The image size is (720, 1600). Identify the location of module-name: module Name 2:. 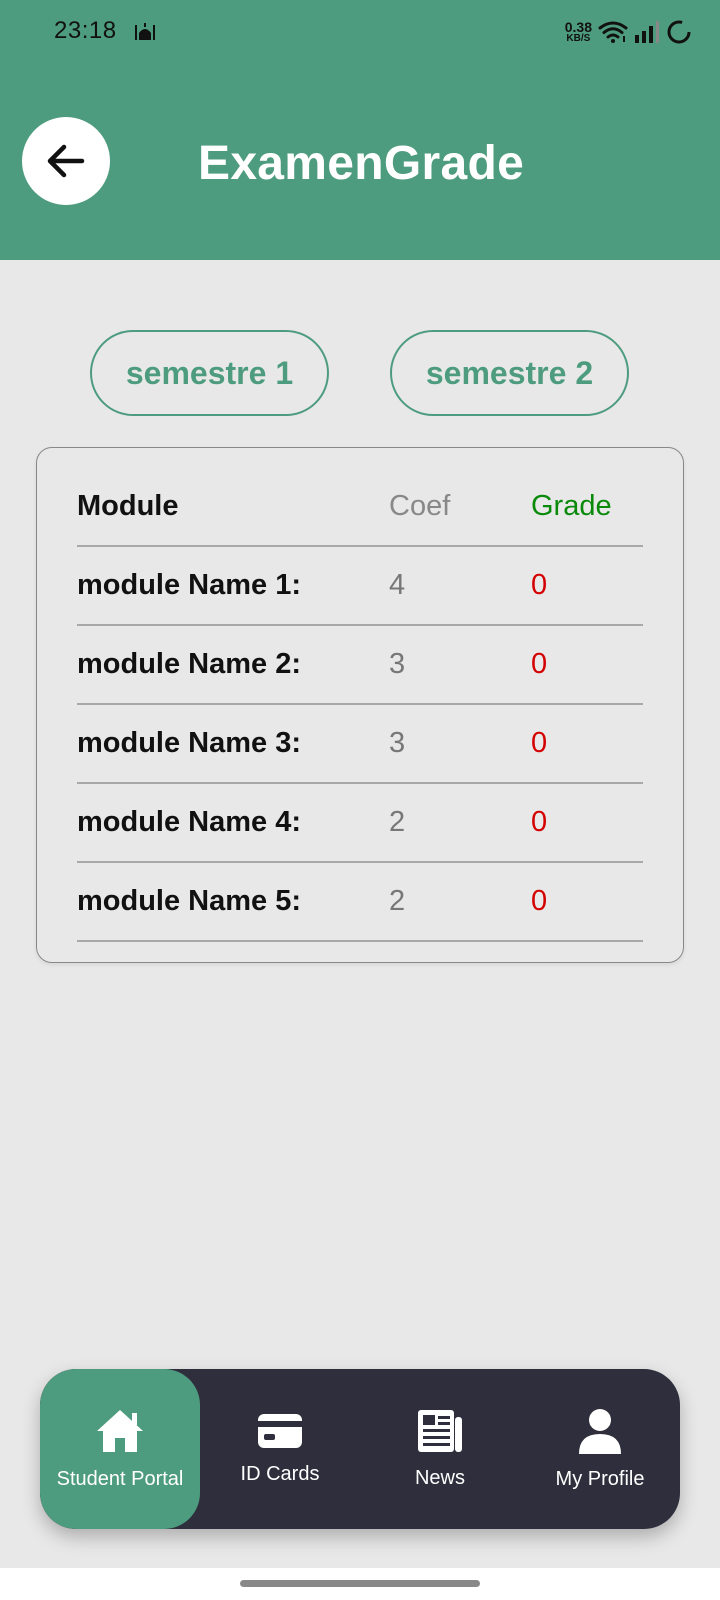
(189, 664).